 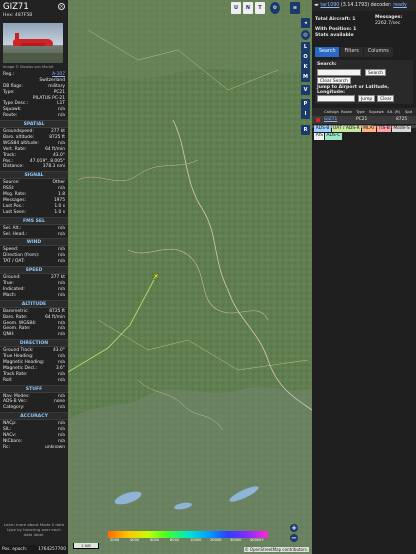 What do you see at coordinates (34, 408) in the screenshot?
I see `detail-row: Category: n/a` at bounding box center [34, 408].